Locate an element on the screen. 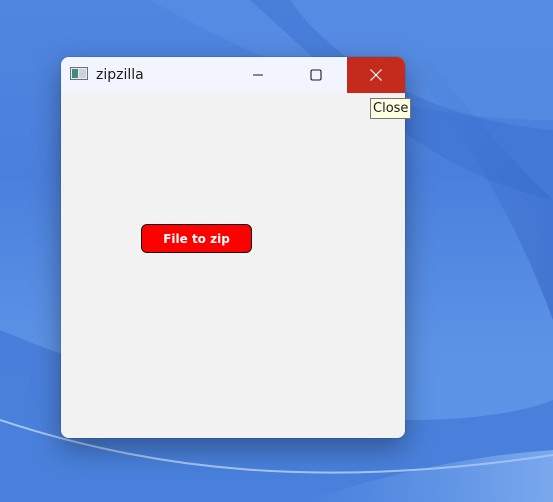 The height and width of the screenshot is (502, 553). close-button is located at coordinates (376, 75).